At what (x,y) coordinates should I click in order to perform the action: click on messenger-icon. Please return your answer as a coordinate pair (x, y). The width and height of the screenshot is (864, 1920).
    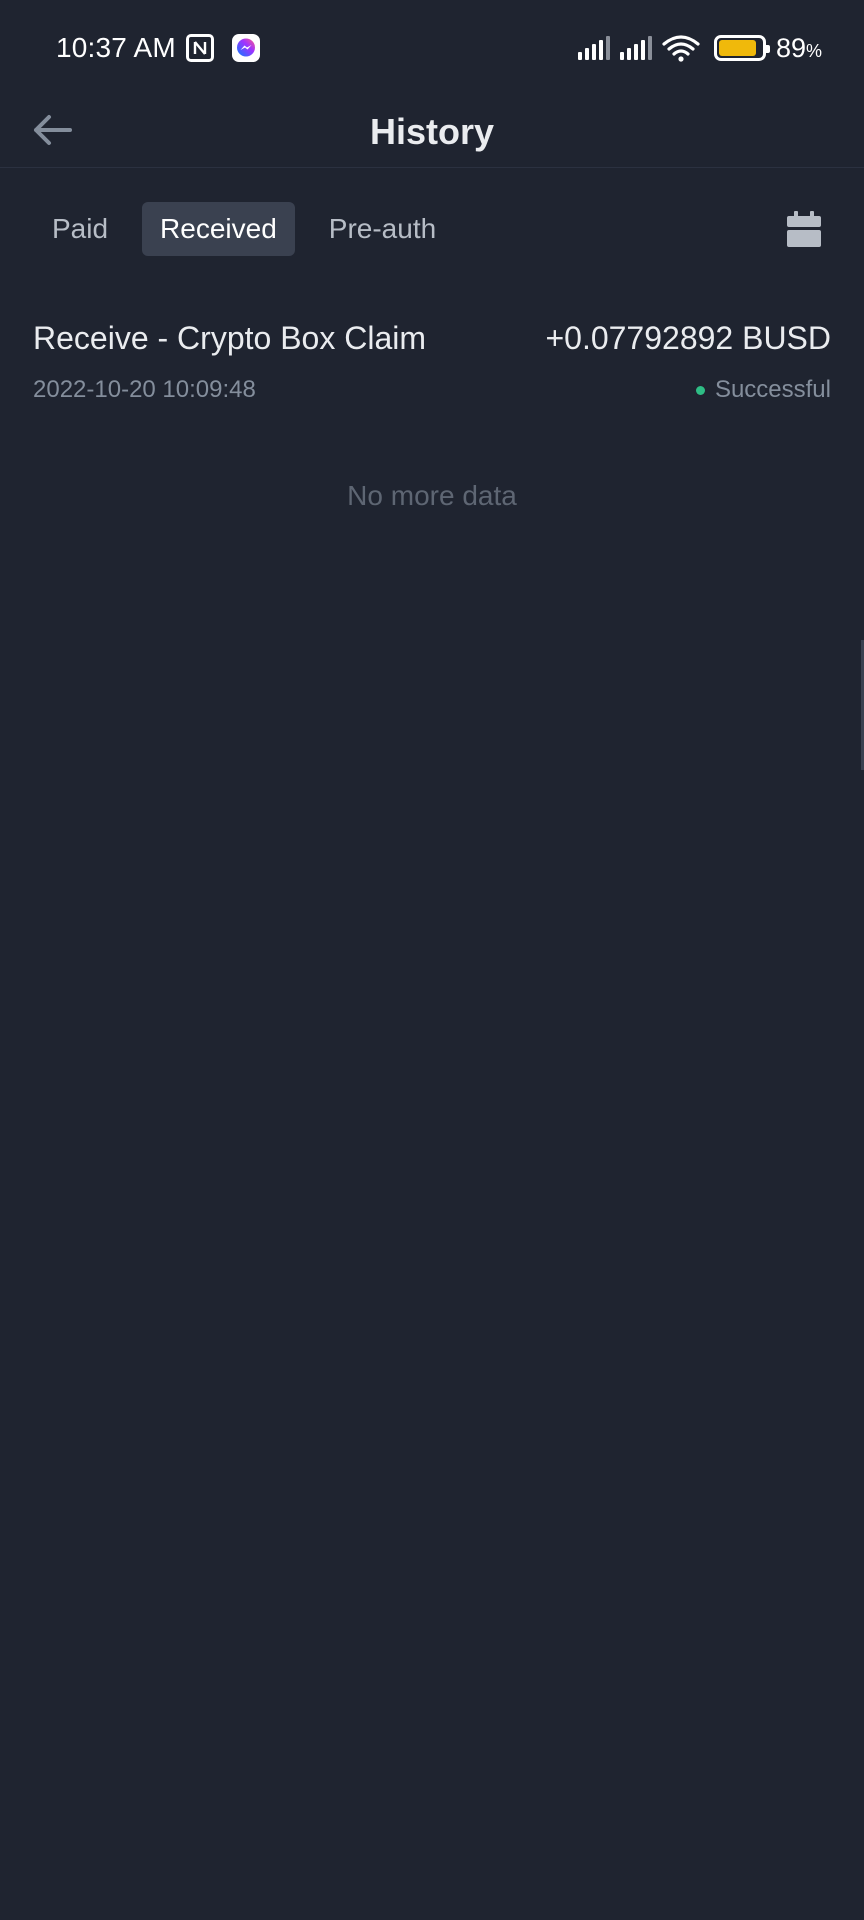
    Looking at the image, I should click on (245, 48).